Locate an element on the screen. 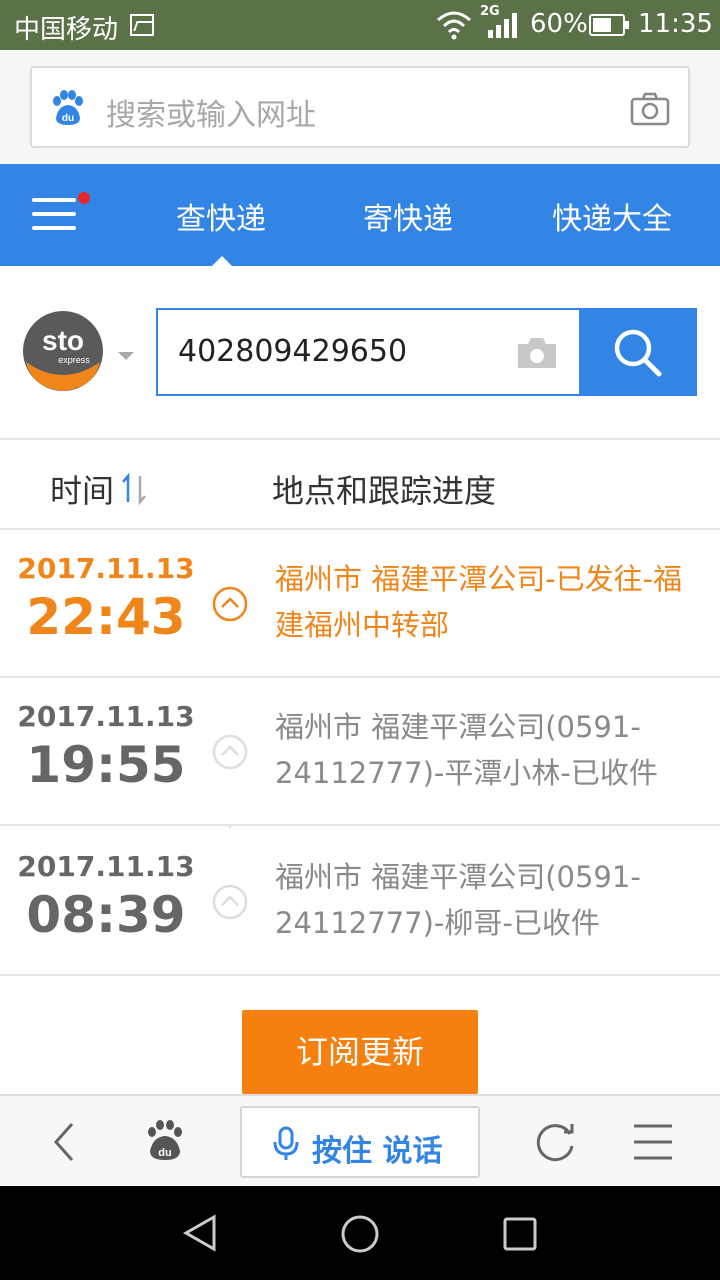  row-detail: 福州市 福建平潭公司(0591-24112777)-柳哥-已收件 is located at coordinates (458, 900).